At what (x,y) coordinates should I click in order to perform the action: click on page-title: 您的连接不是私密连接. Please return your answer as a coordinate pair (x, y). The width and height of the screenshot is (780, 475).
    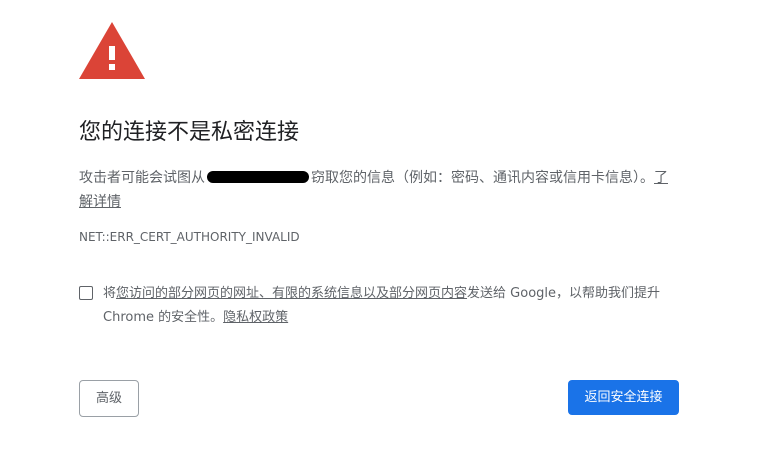
    Looking at the image, I should click on (189, 132).